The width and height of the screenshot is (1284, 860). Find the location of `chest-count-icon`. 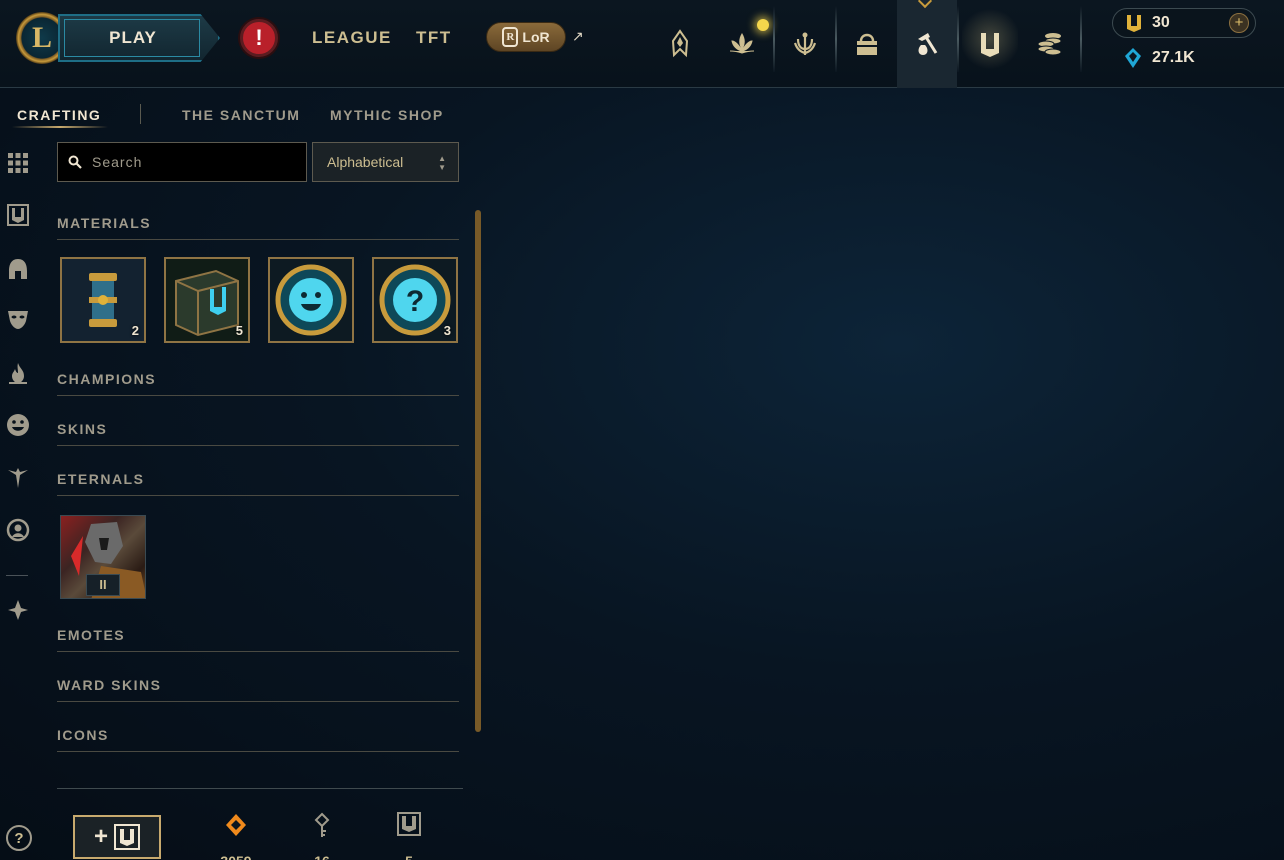

chest-count-icon is located at coordinates (409, 824).